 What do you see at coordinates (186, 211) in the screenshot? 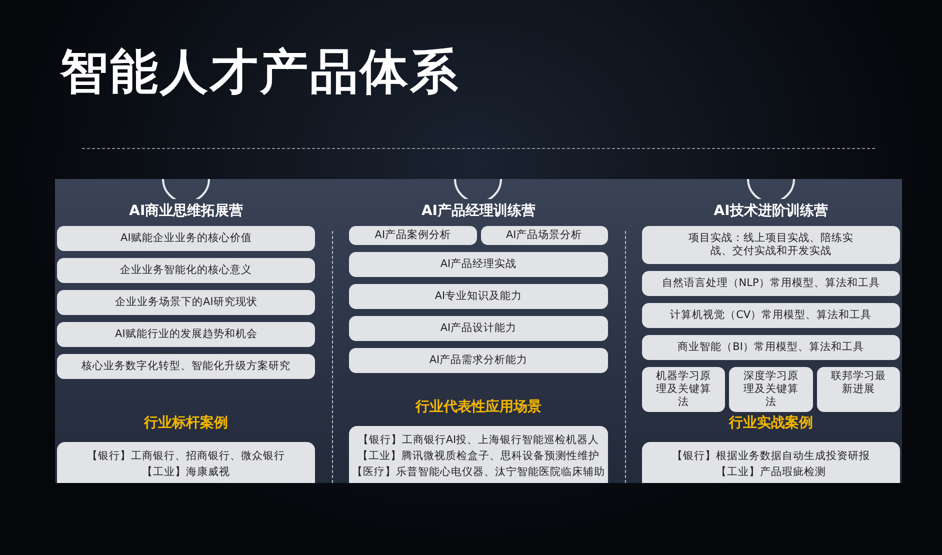
I see `column-title: AI商业思维拓展营` at bounding box center [186, 211].